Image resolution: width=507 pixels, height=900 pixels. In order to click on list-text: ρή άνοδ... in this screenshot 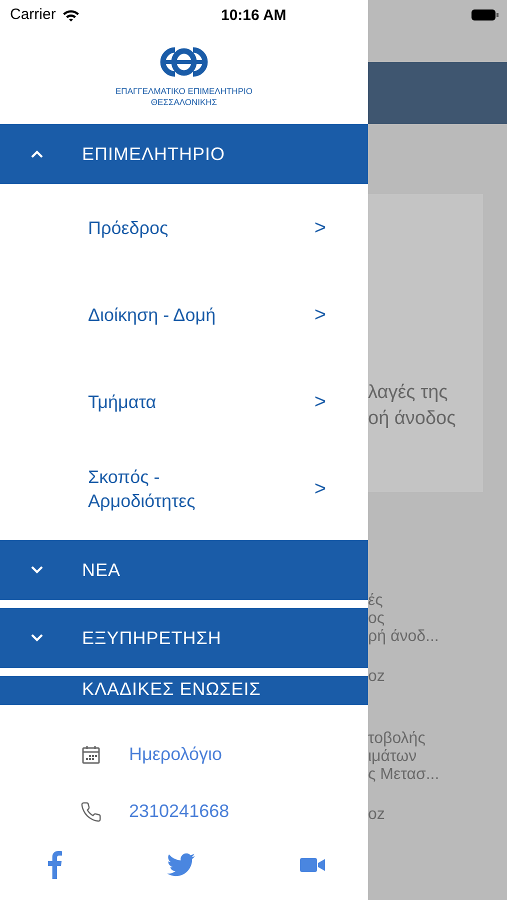, I will do `click(404, 637)`.